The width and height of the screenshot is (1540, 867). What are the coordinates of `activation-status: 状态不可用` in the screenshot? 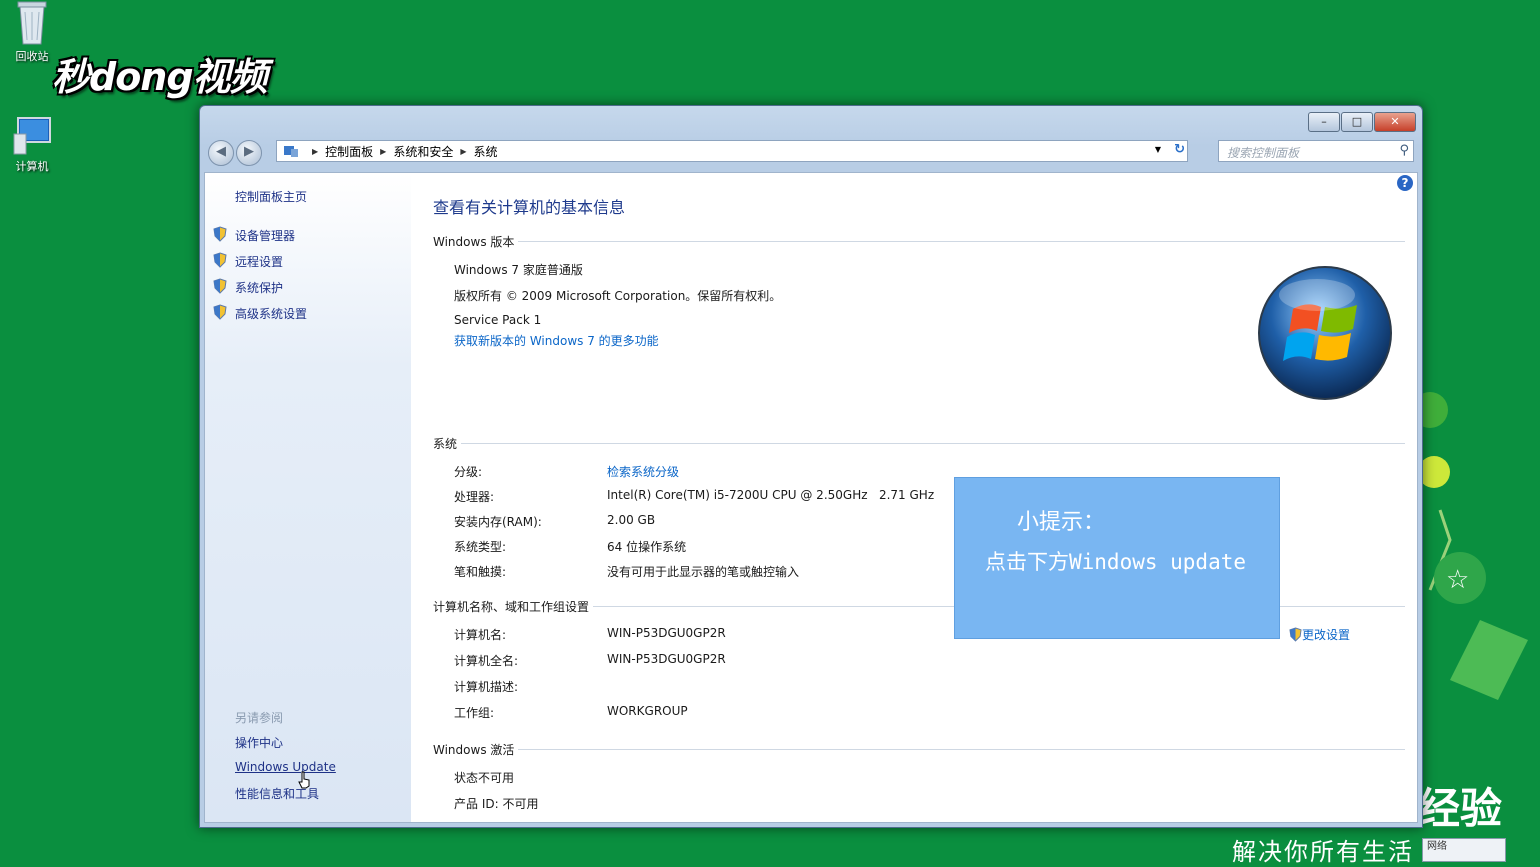 It's located at (484, 778).